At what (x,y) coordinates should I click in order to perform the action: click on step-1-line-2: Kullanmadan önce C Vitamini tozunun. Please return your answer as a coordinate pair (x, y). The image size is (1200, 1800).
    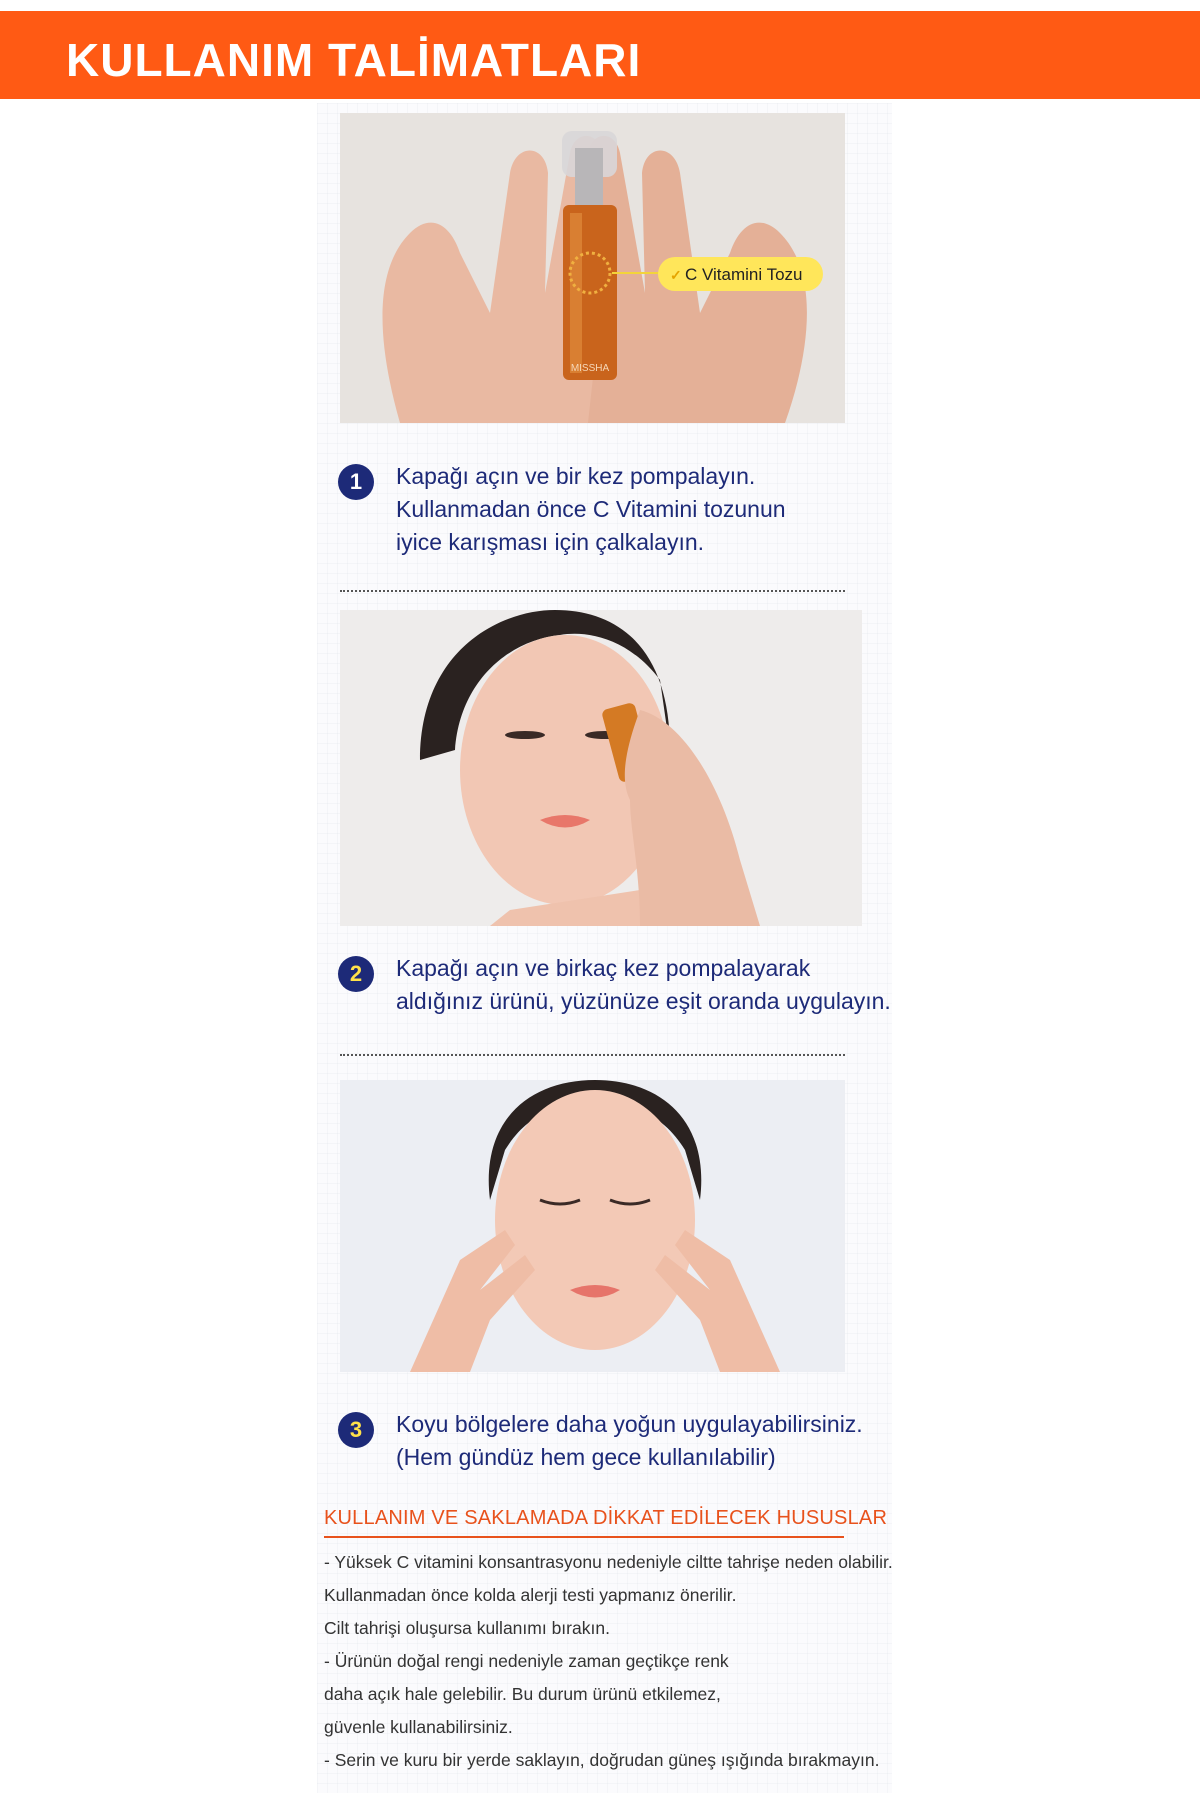
    Looking at the image, I should click on (591, 509).